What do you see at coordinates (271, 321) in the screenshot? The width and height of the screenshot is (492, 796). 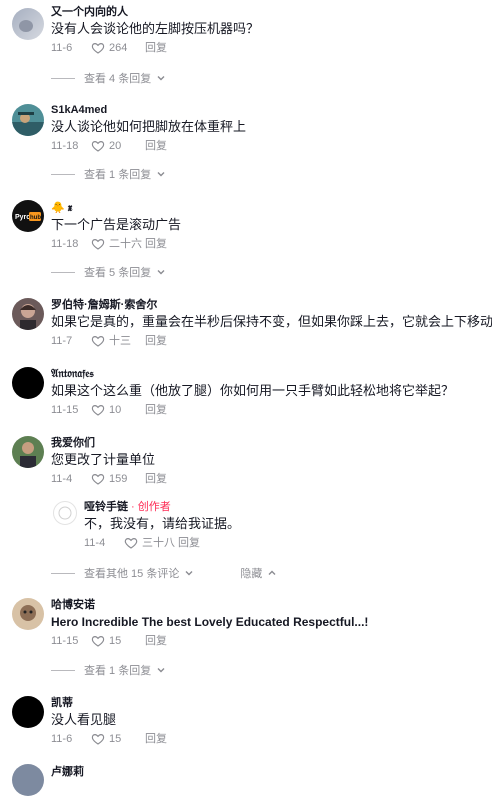 I see `comment-text: 如果它是真的，重量会在半秒后保持不变，但如果你踩上去，它就会上下移动` at bounding box center [271, 321].